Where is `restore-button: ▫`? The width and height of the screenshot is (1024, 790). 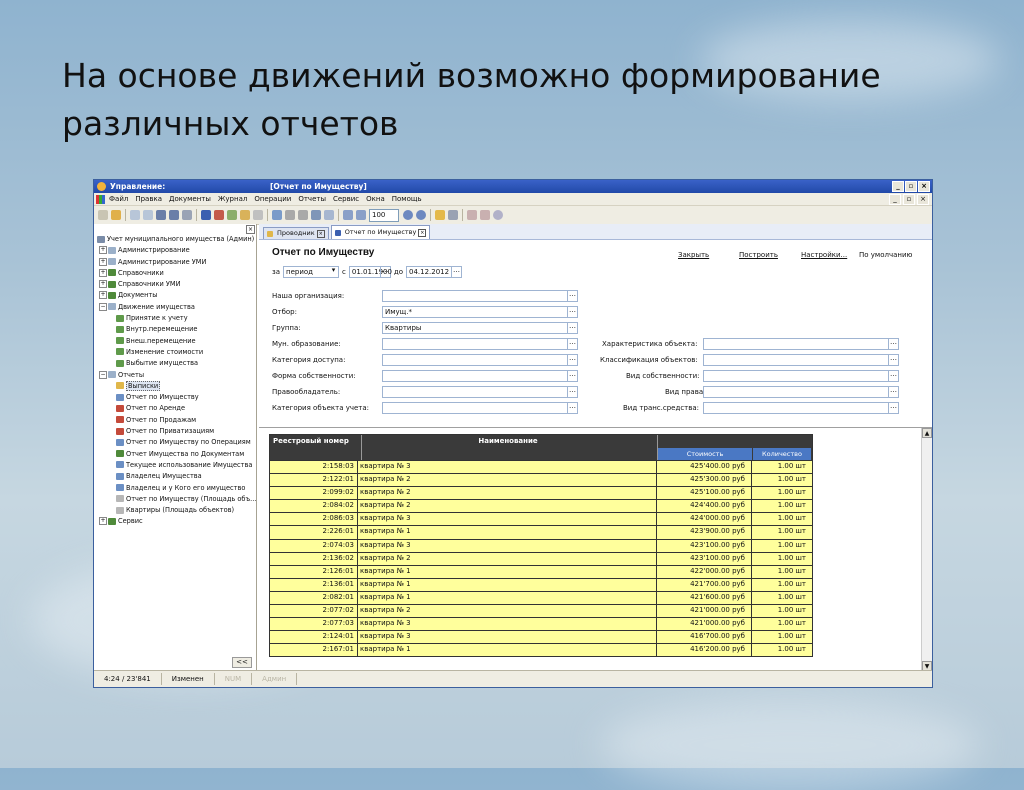 restore-button: ▫ is located at coordinates (911, 186).